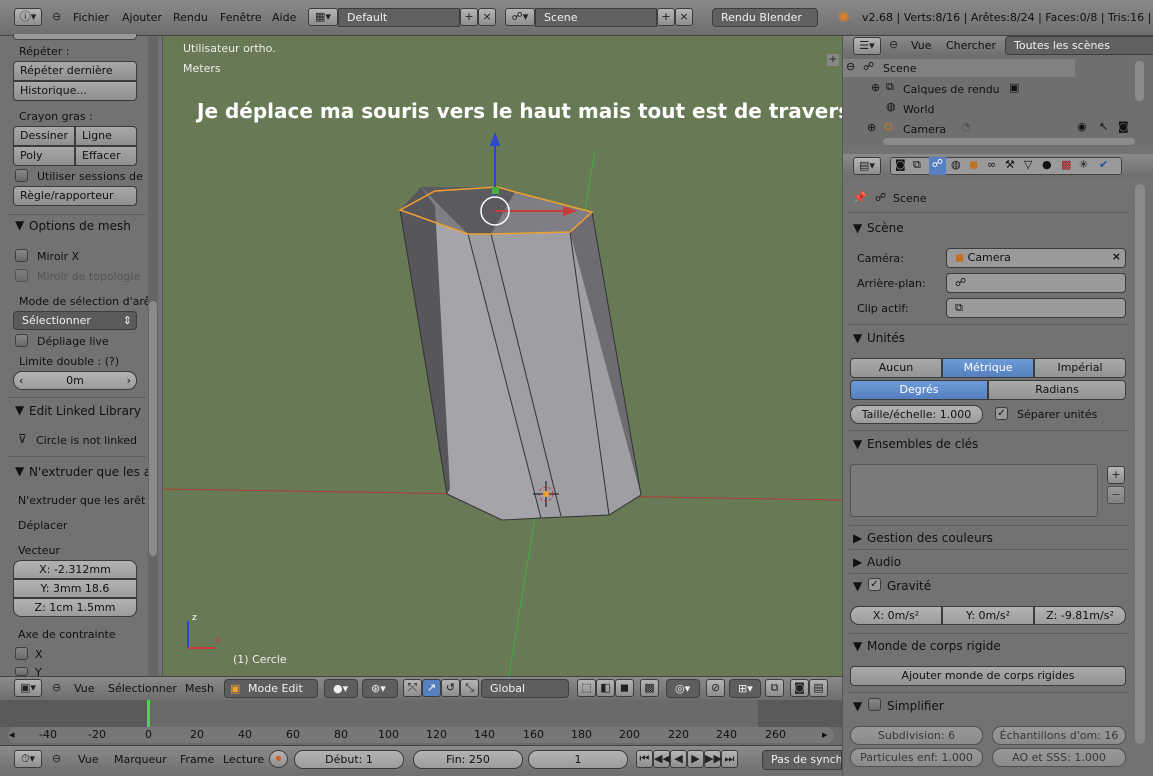 This screenshot has height=776, width=1153. I want to click on unit-imperial-button: Impérial, so click(1080, 368).